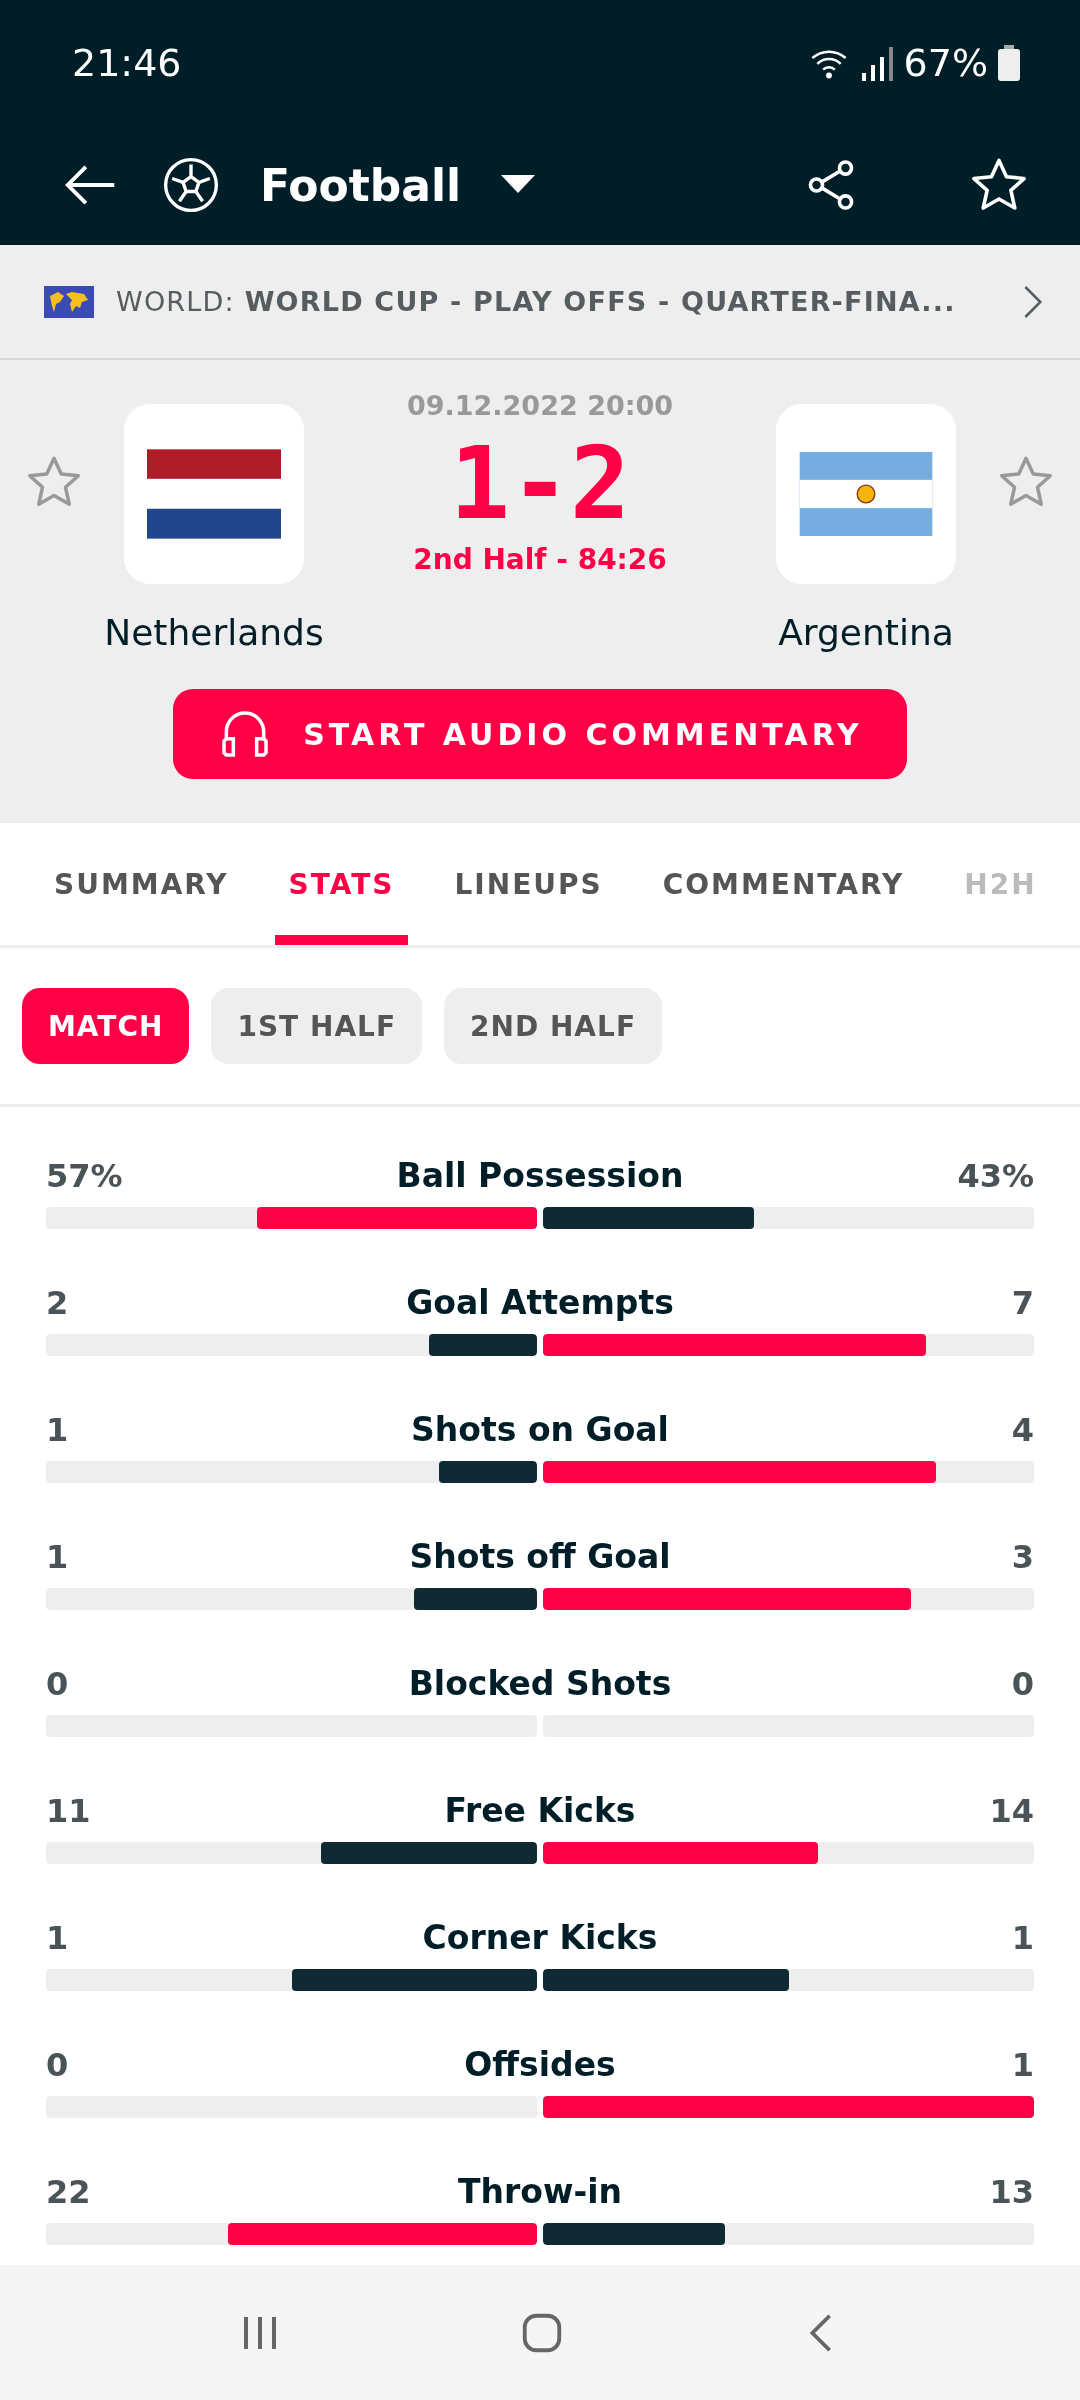  Describe the element at coordinates (1022, 1302) in the screenshot. I see `away-value: 7` at that location.